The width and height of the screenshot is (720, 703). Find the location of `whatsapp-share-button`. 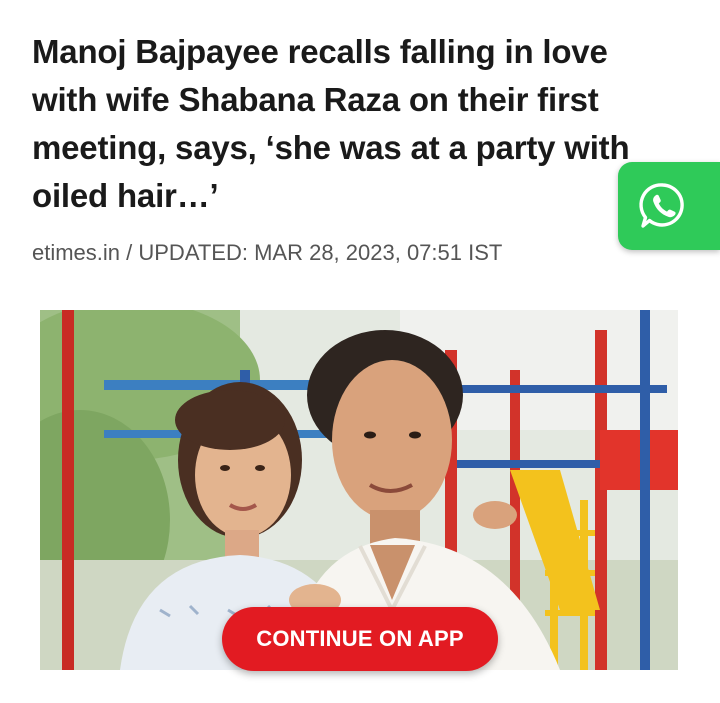

whatsapp-share-button is located at coordinates (669, 206).